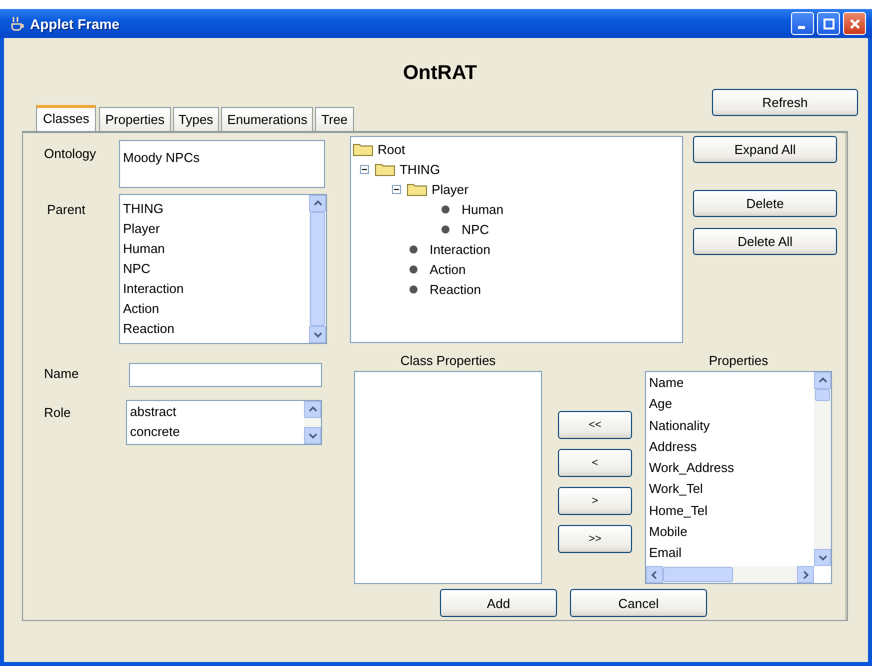 This screenshot has width=872, height=666. Describe the element at coordinates (448, 269) in the screenshot. I see `tree-node-label: Action` at that location.